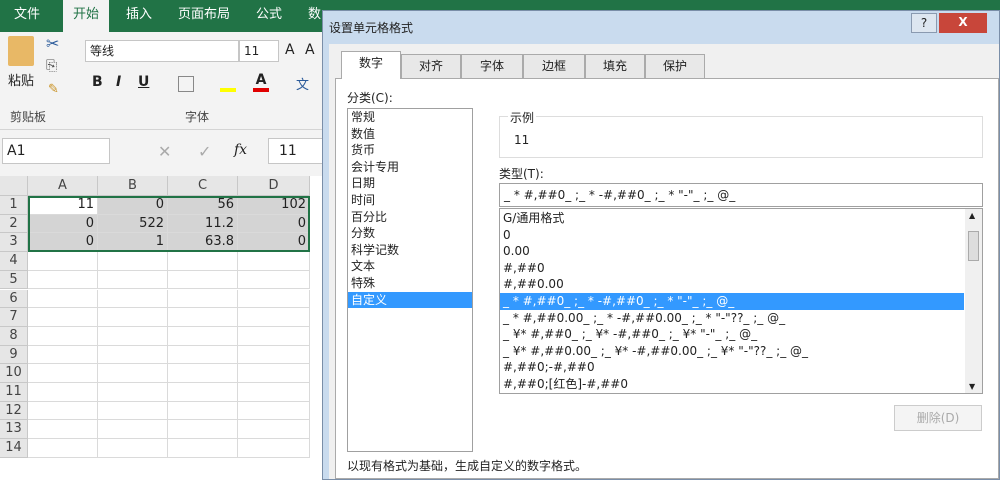  I want to click on font-color-icon: A, so click(261, 82).